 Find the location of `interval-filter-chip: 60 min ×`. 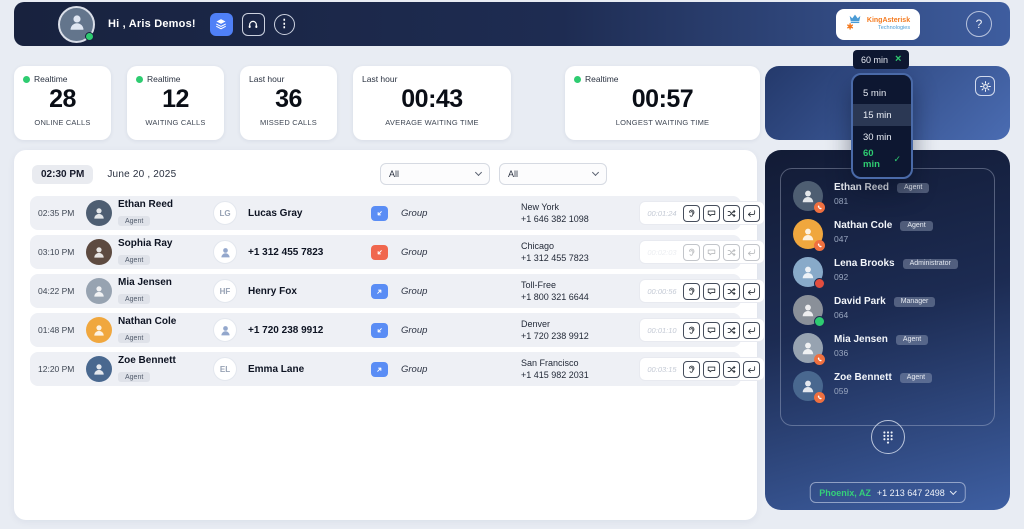

interval-filter-chip: 60 min × is located at coordinates (881, 59).